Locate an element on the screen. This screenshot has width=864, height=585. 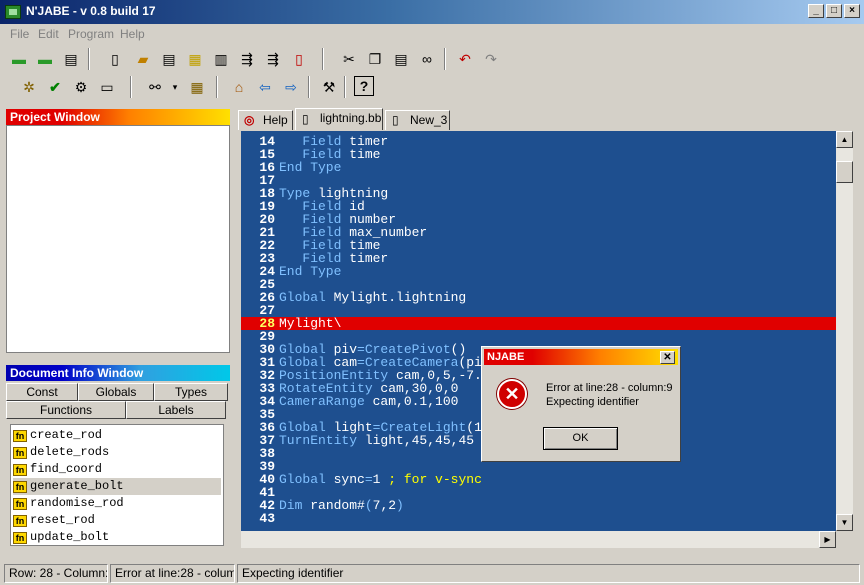
error-x-icon: ✕ is located at coordinates (512, 394).